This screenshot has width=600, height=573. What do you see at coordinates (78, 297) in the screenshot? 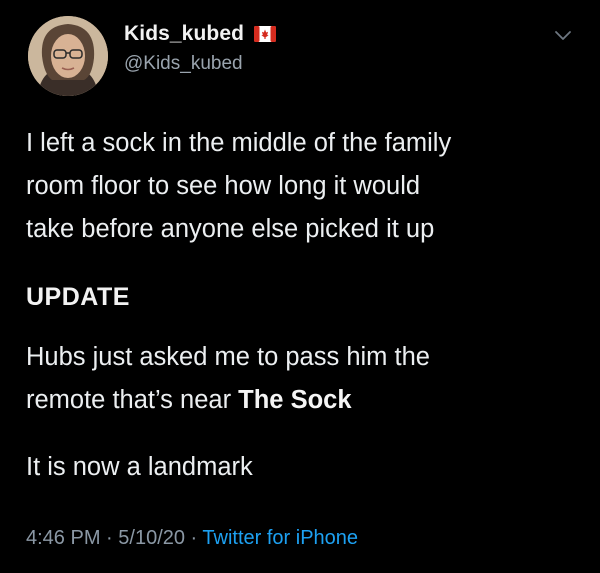
I see `update-heading: UPDATE` at bounding box center [78, 297].